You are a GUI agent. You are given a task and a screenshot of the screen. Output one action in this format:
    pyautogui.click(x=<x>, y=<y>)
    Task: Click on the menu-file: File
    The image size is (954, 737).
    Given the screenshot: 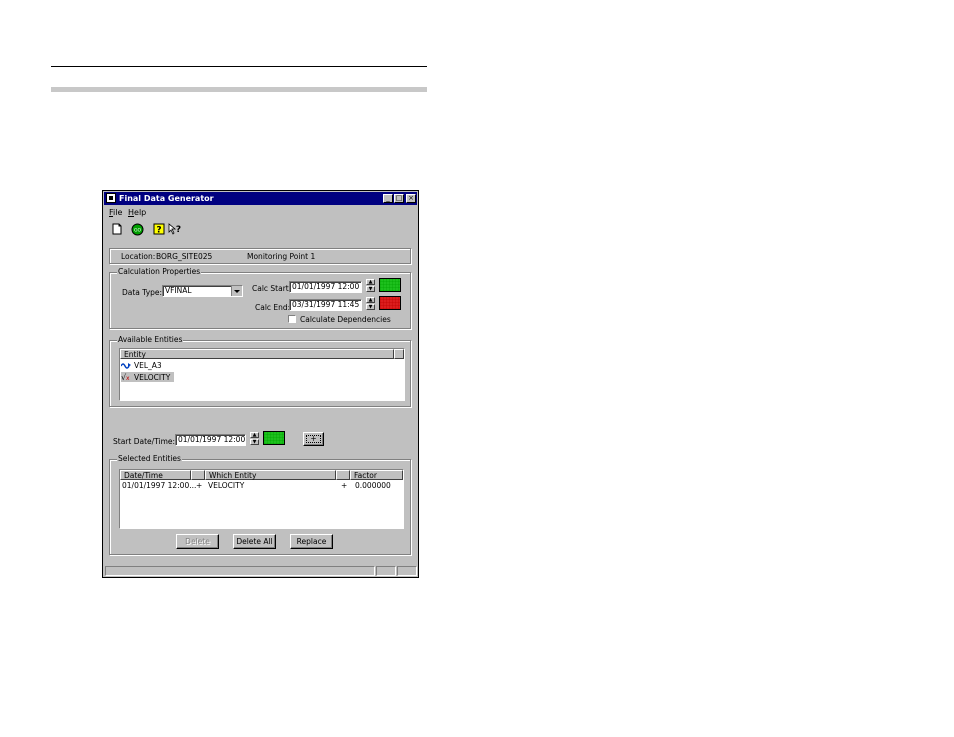 What is the action you would take?
    pyautogui.click(x=115, y=212)
    